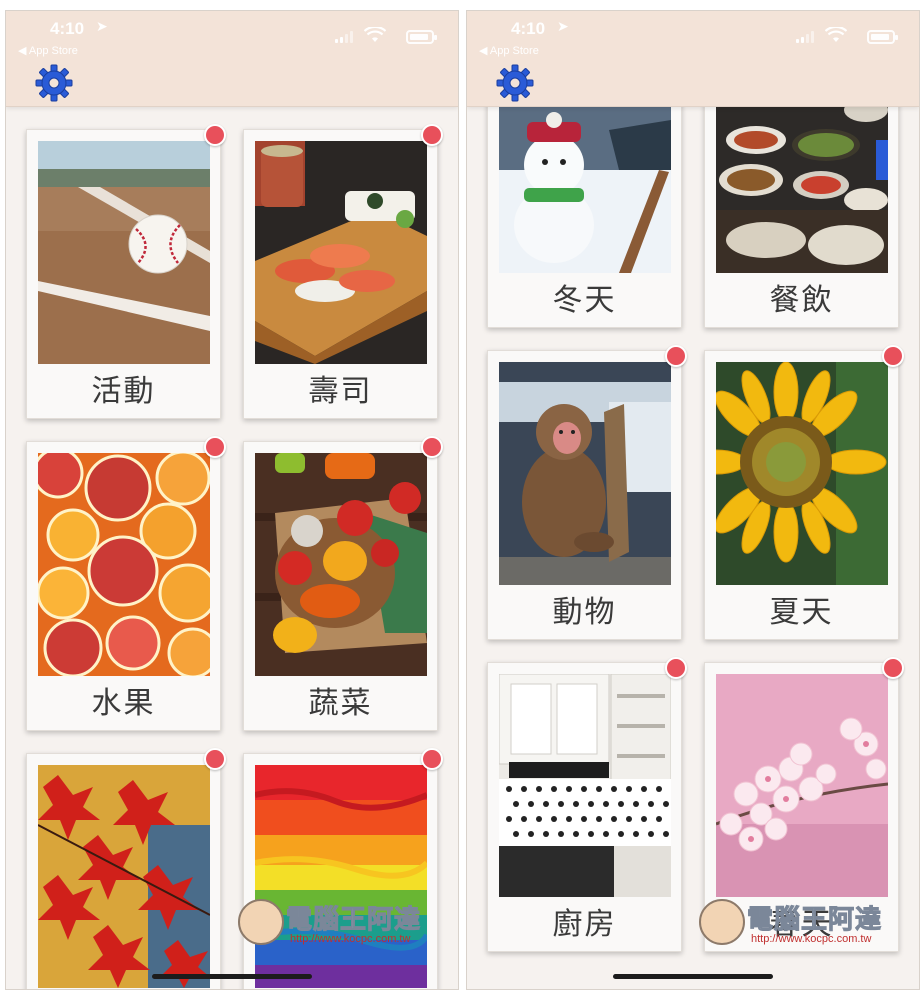 The image size is (924, 1000). I want to click on category-card-winter: 冬天, so click(584, 217).